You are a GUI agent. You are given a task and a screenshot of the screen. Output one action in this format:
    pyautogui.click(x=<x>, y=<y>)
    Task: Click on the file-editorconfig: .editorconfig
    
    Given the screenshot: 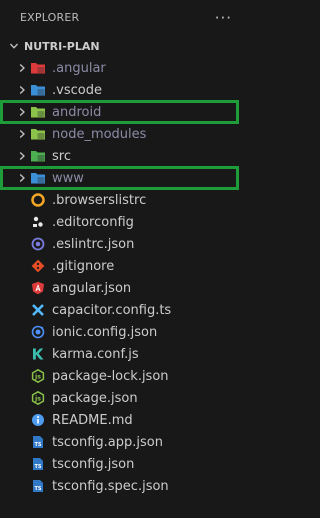 What is the action you would take?
    pyautogui.click(x=123, y=222)
    